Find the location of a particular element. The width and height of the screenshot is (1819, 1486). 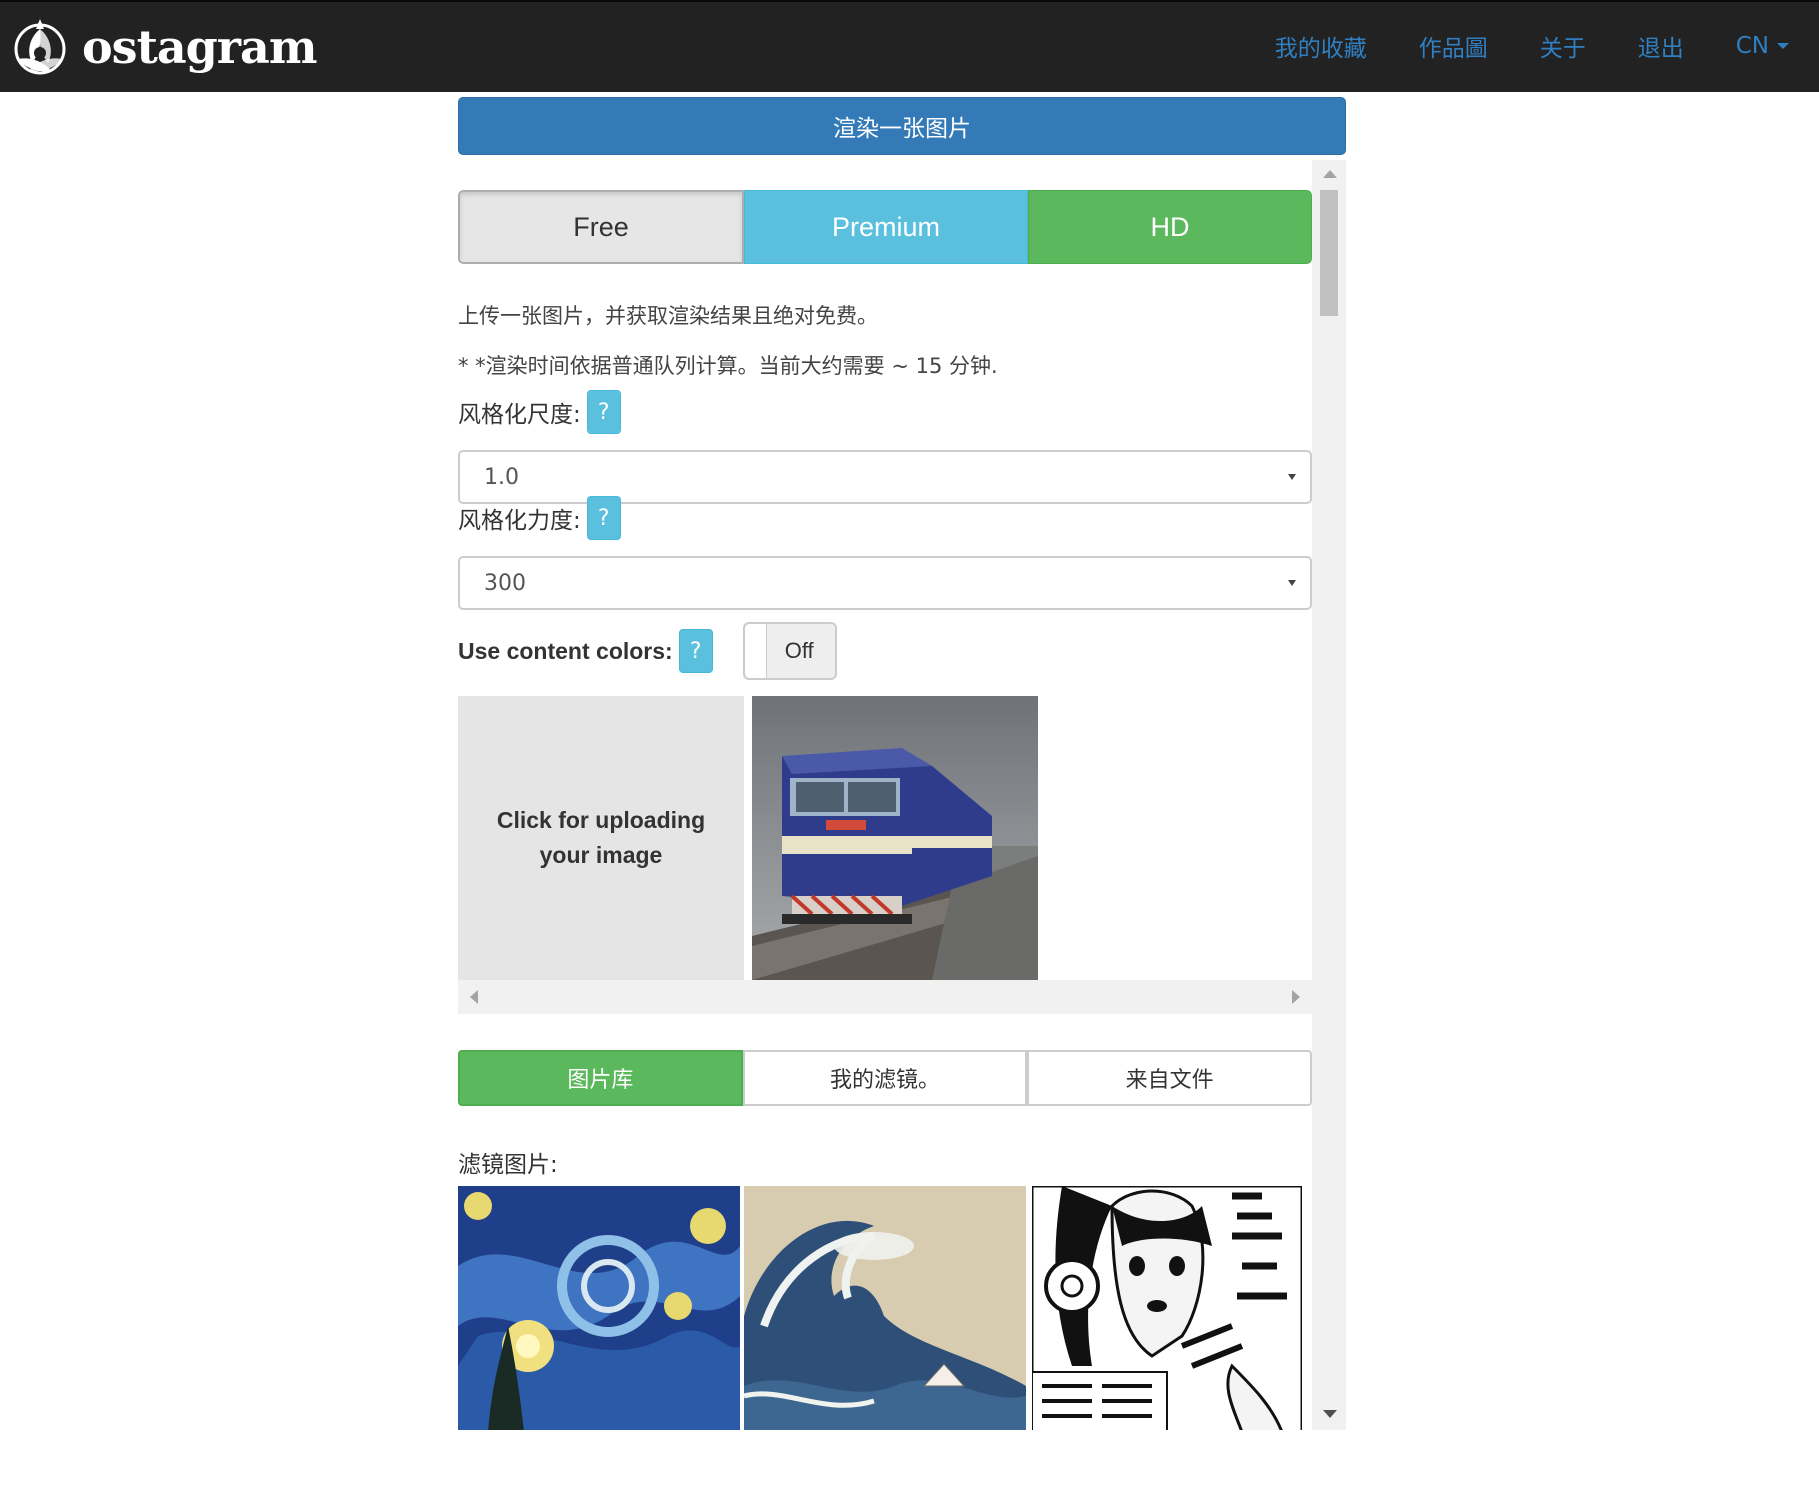

filter-images-title: 滤镜图片: is located at coordinates (508, 1165).